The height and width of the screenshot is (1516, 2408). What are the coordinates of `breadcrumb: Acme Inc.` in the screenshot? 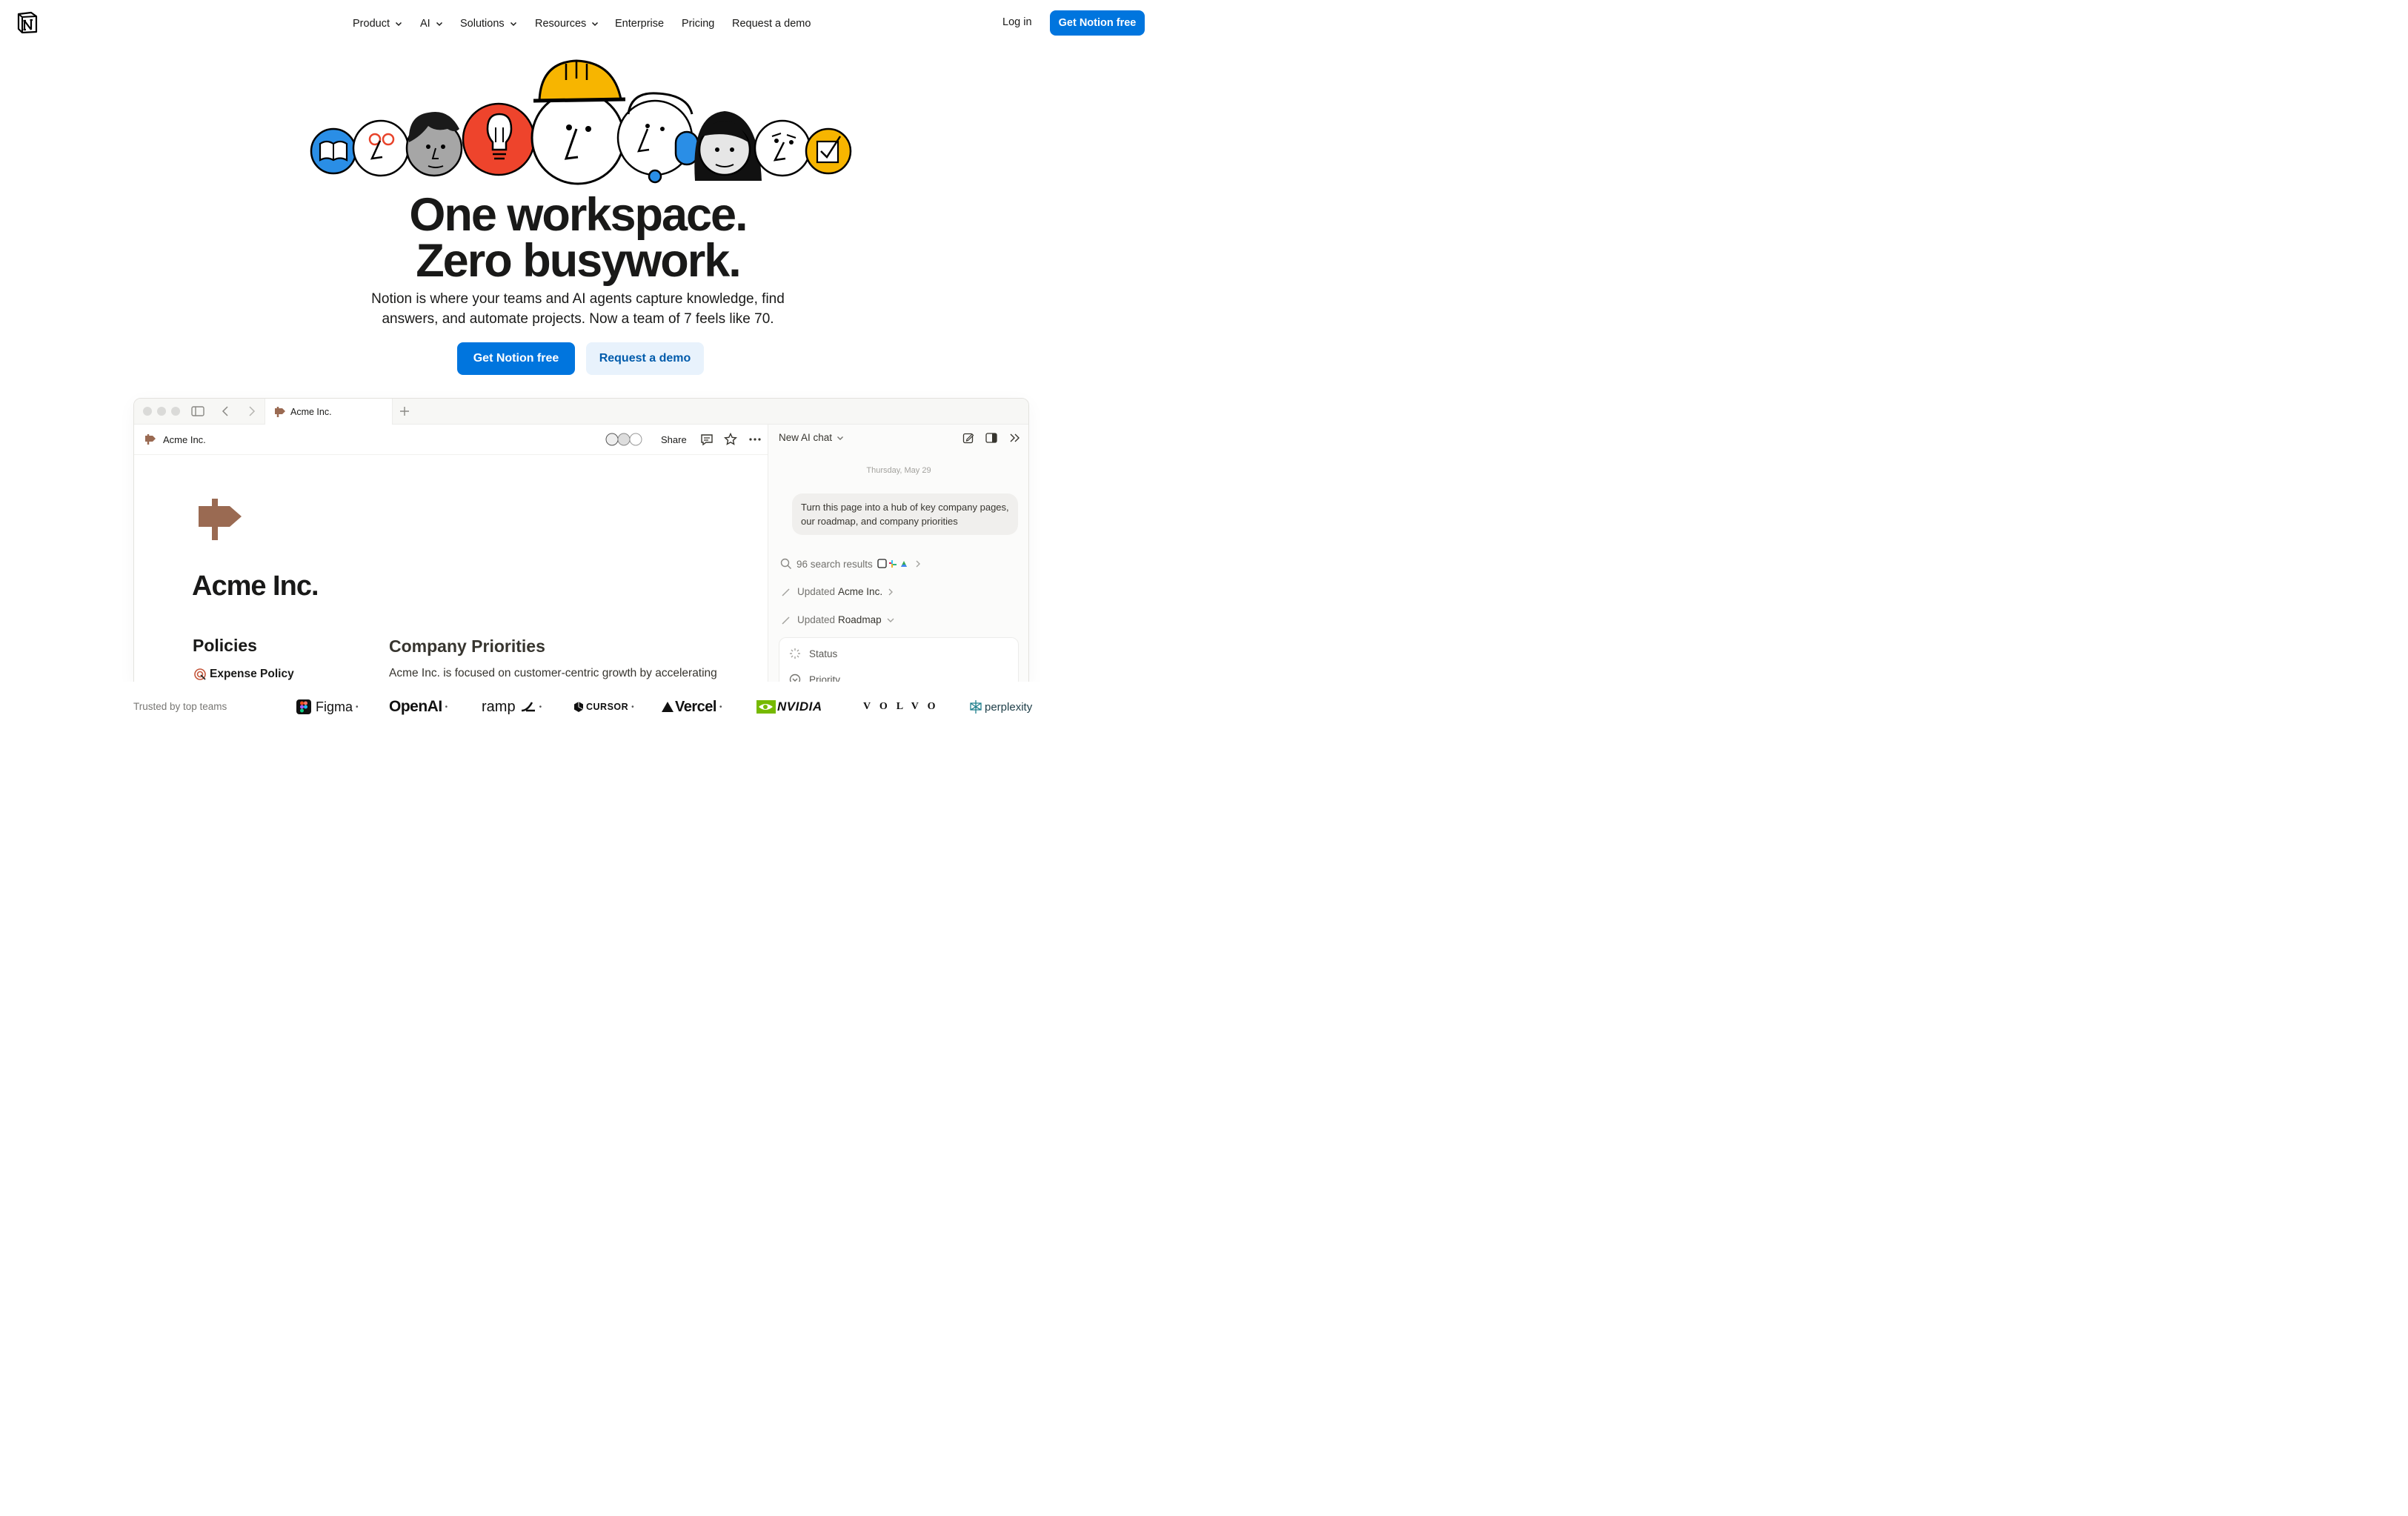 It's located at (184, 439).